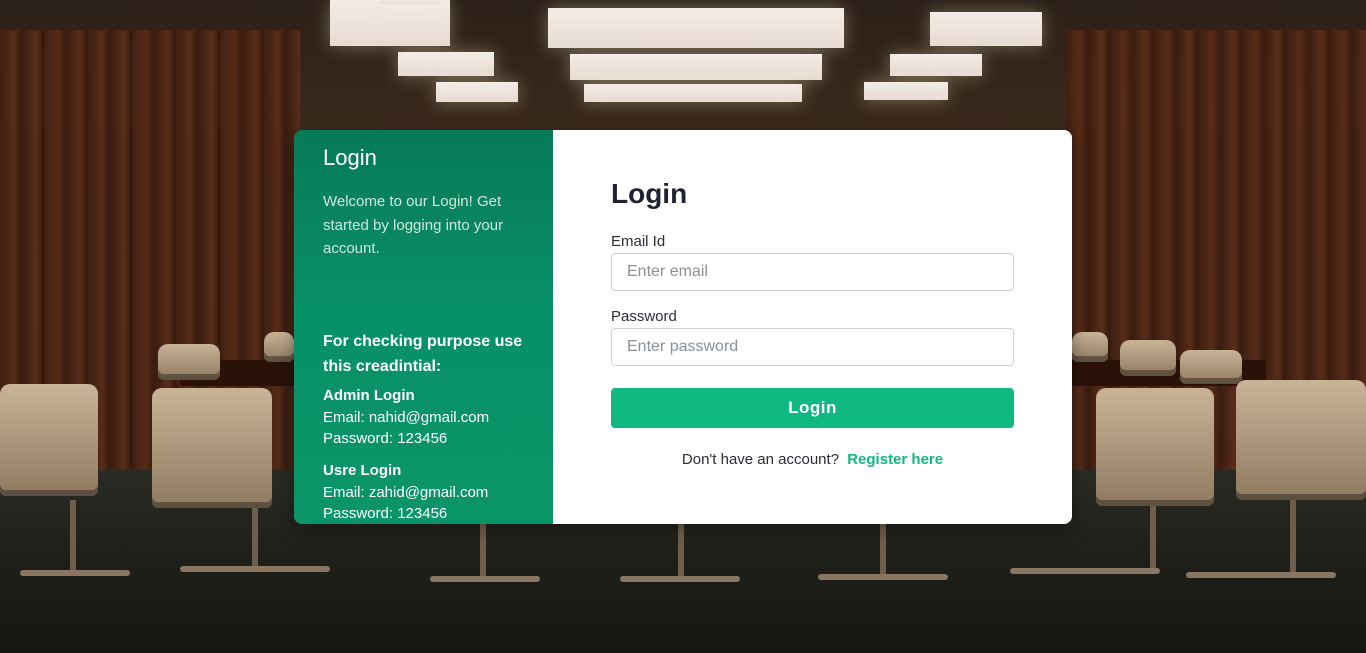  I want to click on email-field, so click(812, 272).